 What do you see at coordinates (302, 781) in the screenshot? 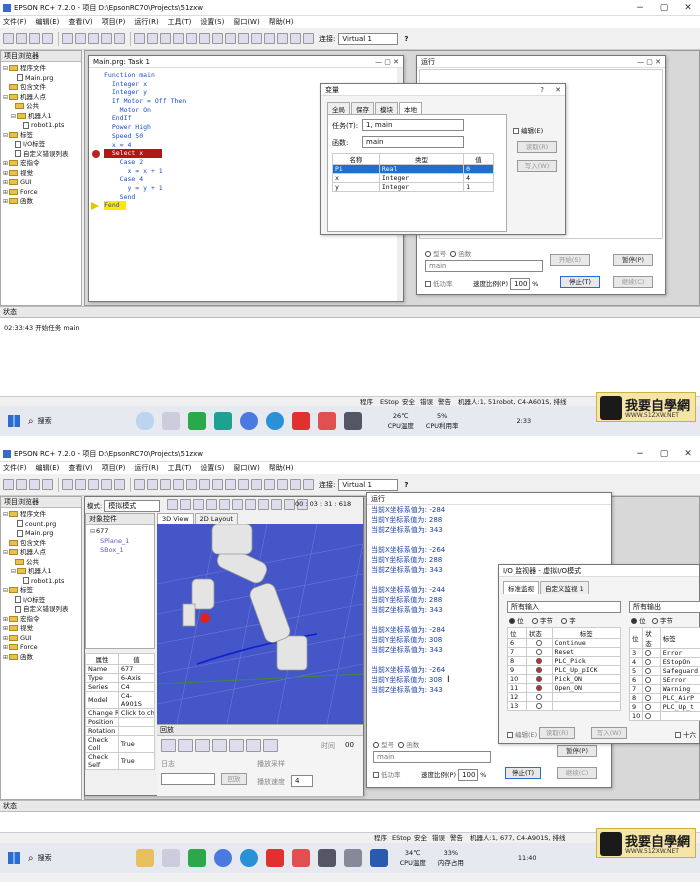
I see `playback-speed-input: 4` at bounding box center [302, 781].